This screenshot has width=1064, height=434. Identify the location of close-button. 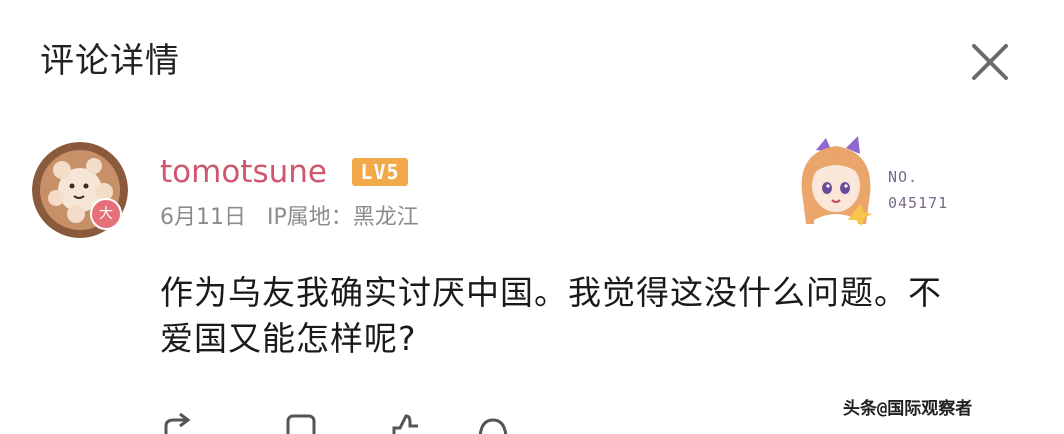
(990, 62).